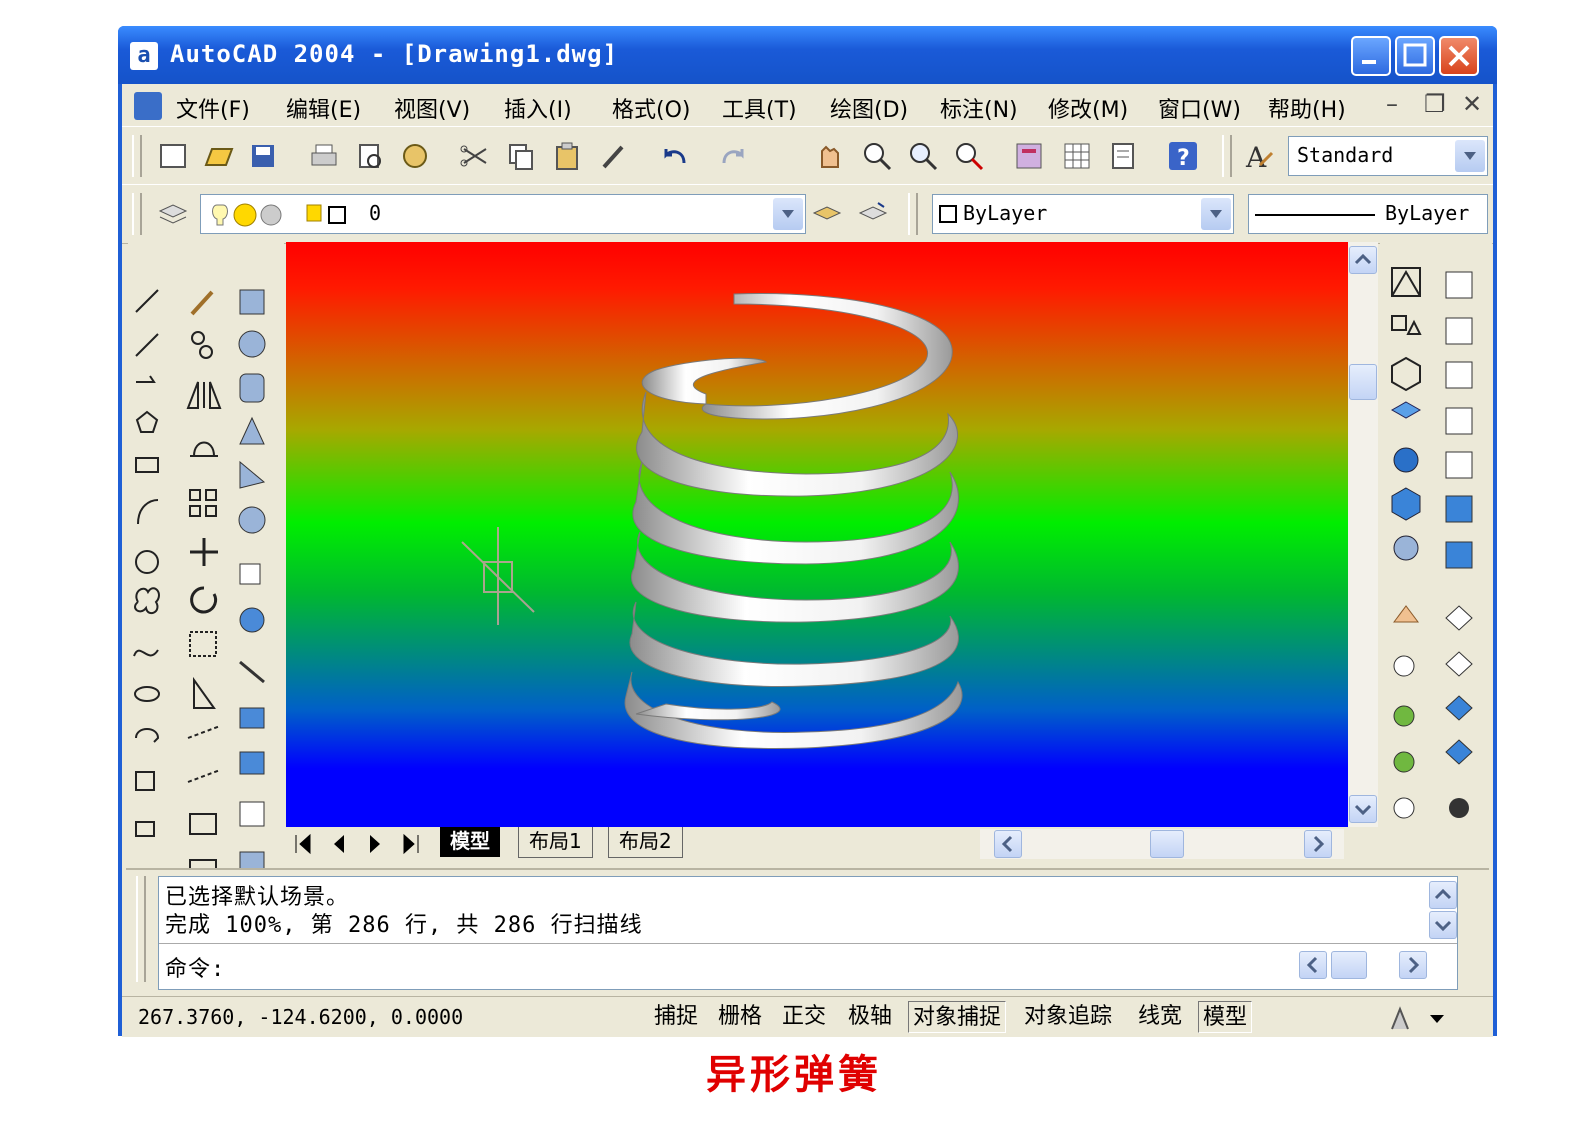  What do you see at coordinates (1083, 214) in the screenshot?
I see `color-select: ByLayer` at bounding box center [1083, 214].